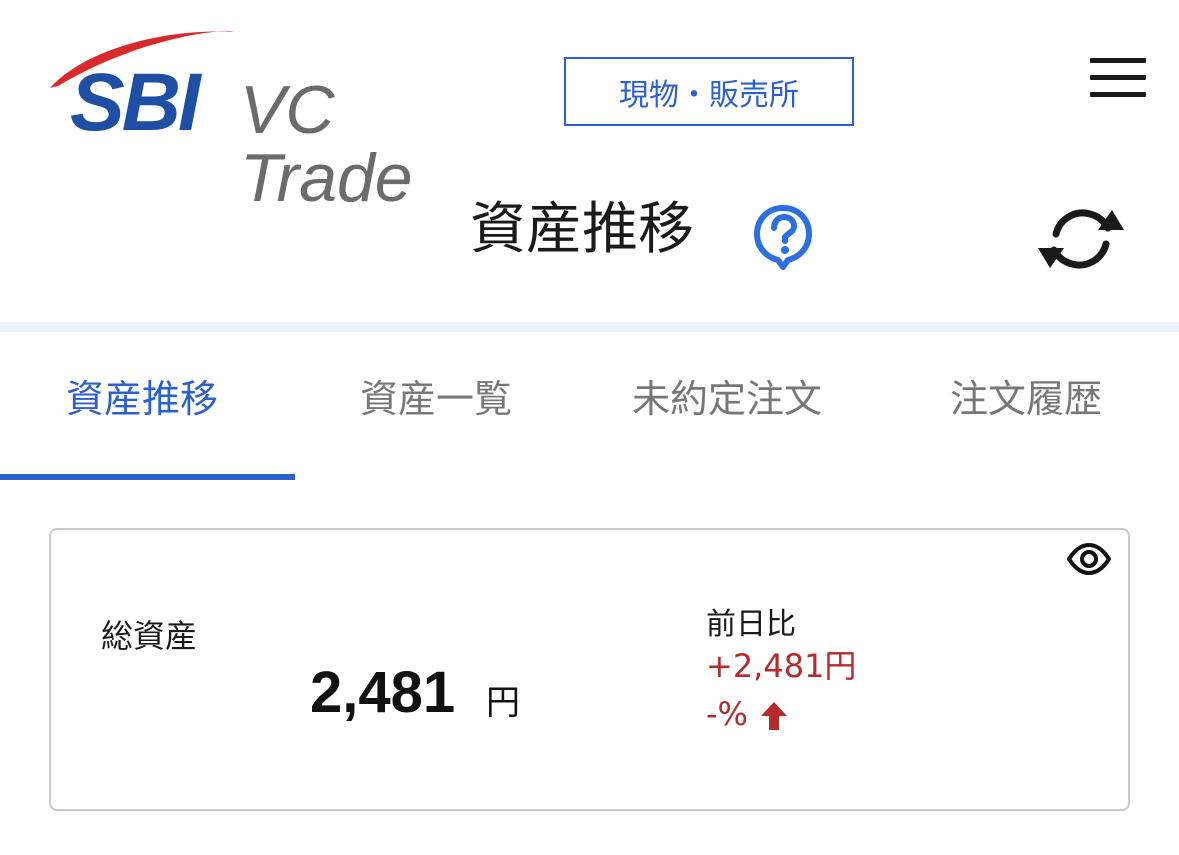 This screenshot has width=1179, height=855. What do you see at coordinates (709, 91) in the screenshot?
I see `spot-exchange-badge: 現物・販売所` at bounding box center [709, 91].